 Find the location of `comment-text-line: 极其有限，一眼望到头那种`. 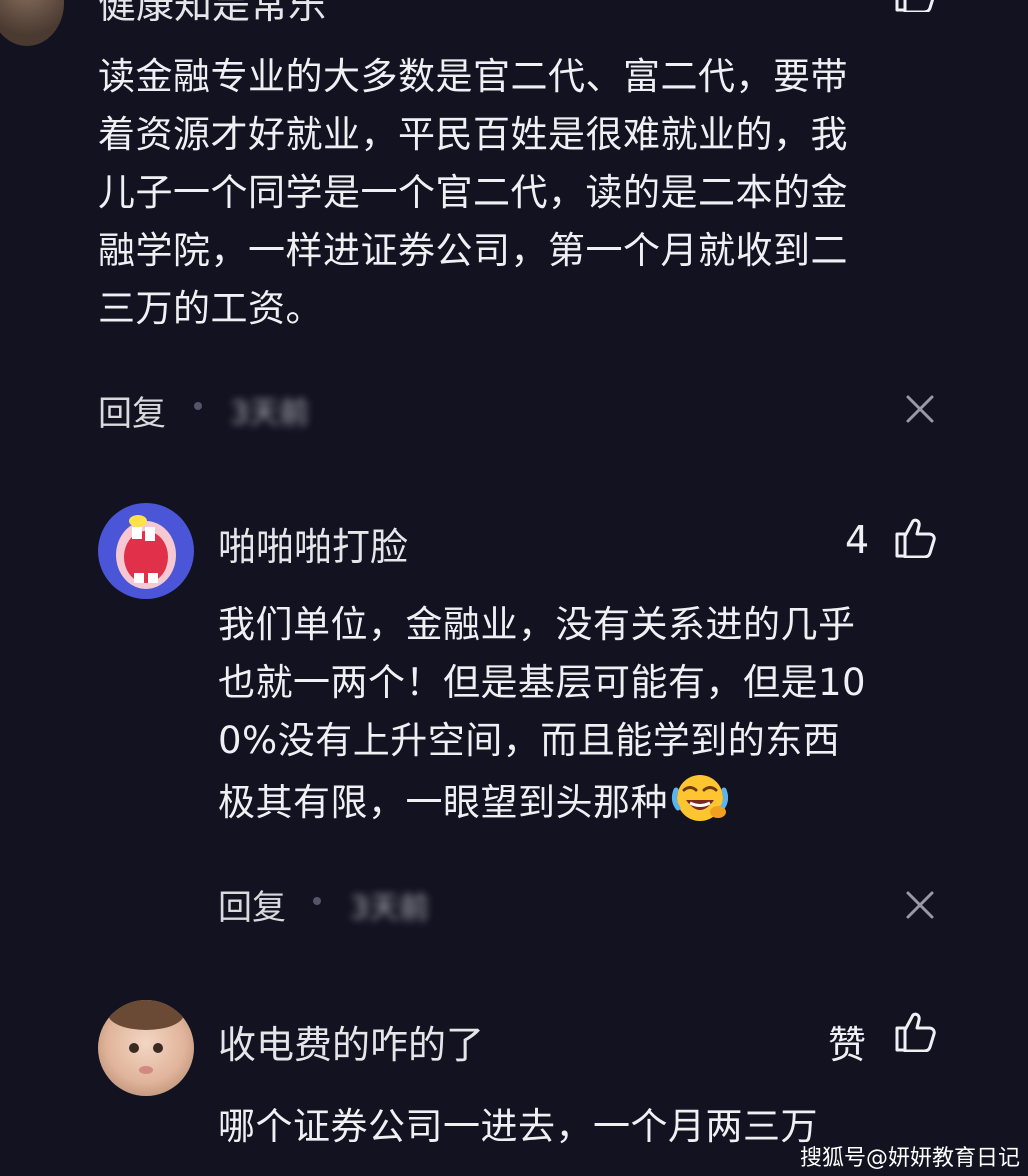

comment-text-line: 极其有限，一眼望到头那种 is located at coordinates (588, 804).